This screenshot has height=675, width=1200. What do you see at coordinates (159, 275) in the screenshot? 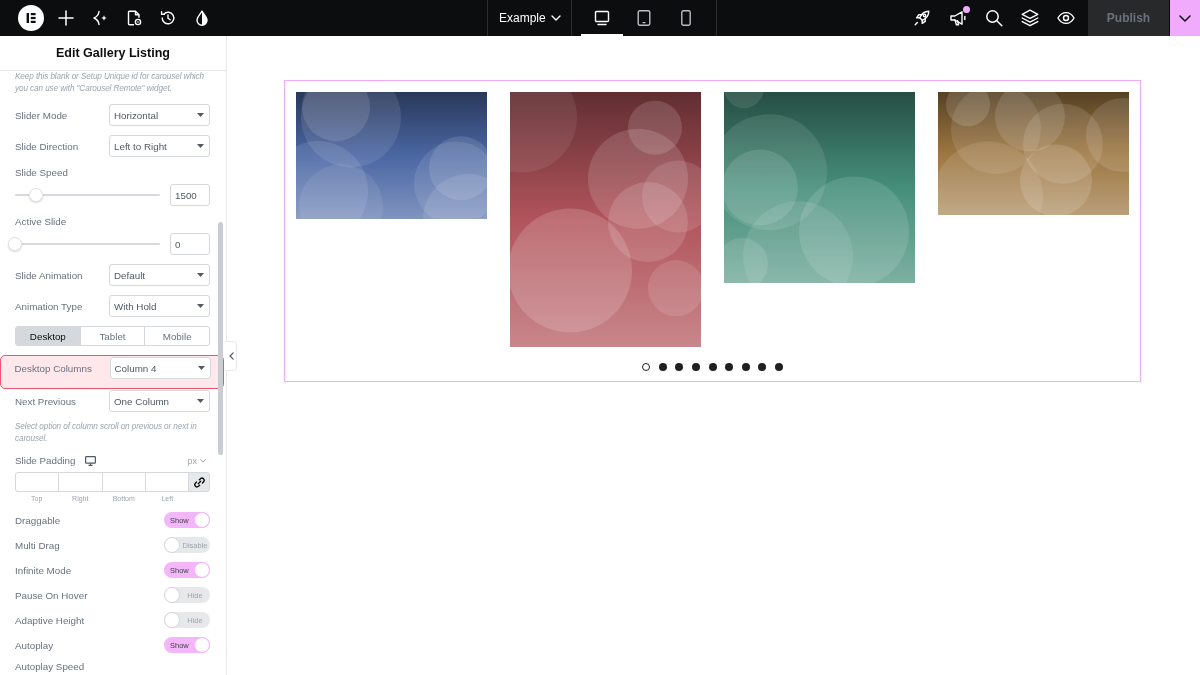
I see `dropdown: Default` at bounding box center [159, 275].